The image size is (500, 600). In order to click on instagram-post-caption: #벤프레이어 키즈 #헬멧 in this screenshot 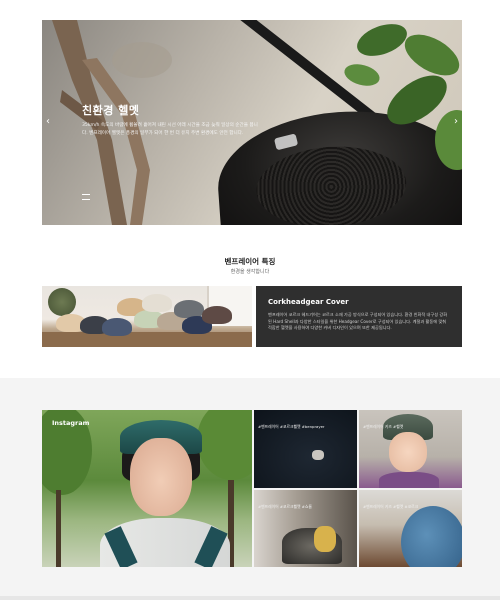, I will do `click(383, 426)`.